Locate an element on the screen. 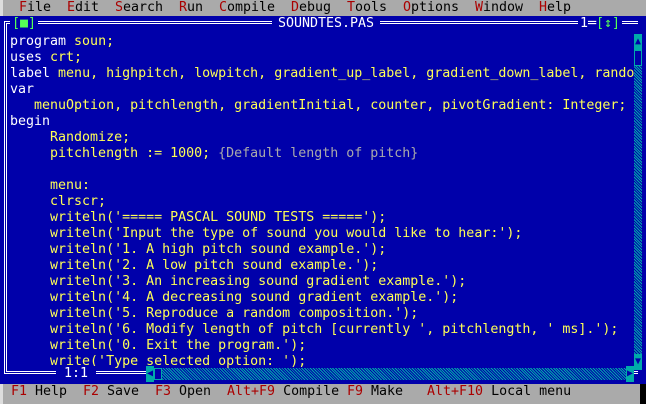 Image resolution: width=646 pixels, height=404 pixels. status-key: F2 is located at coordinates (91, 391).